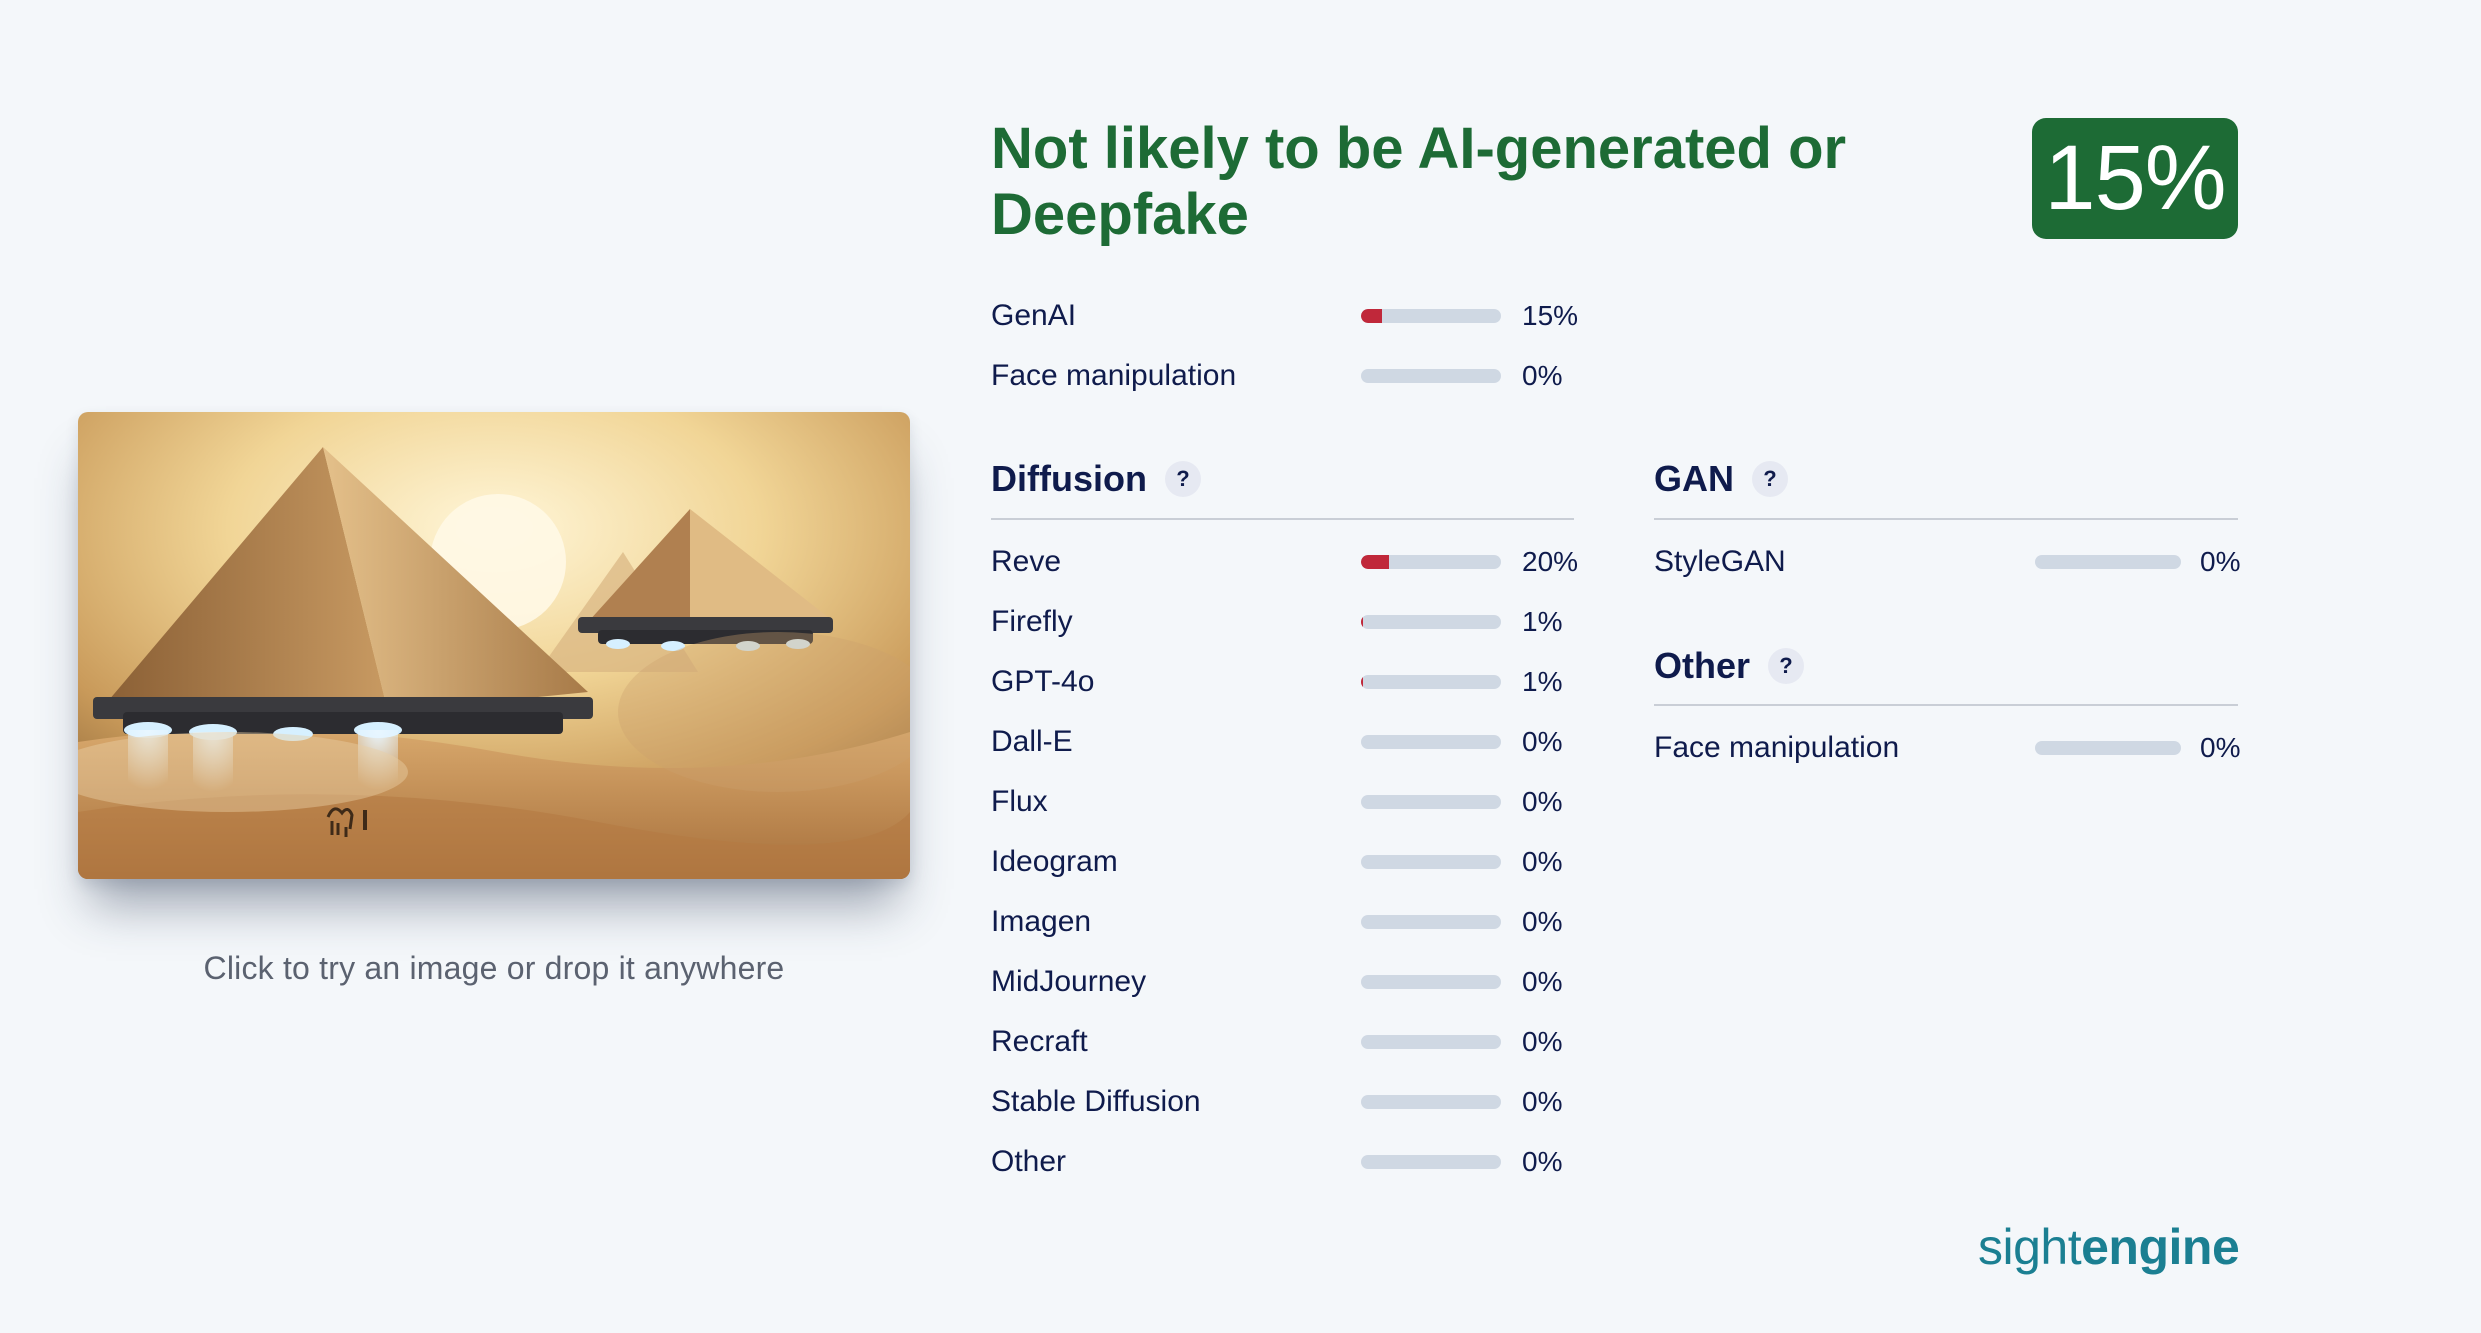 The width and height of the screenshot is (2481, 1333). I want to click on score-row: Dall-E, so click(1032, 742).